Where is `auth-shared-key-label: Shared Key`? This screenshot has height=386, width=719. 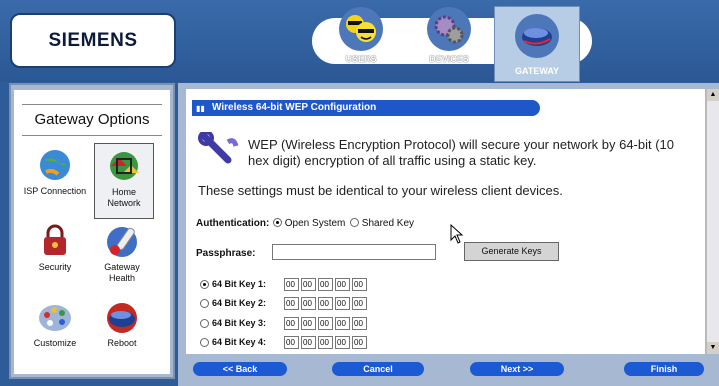 auth-shared-key-label: Shared Key is located at coordinates (388, 223).